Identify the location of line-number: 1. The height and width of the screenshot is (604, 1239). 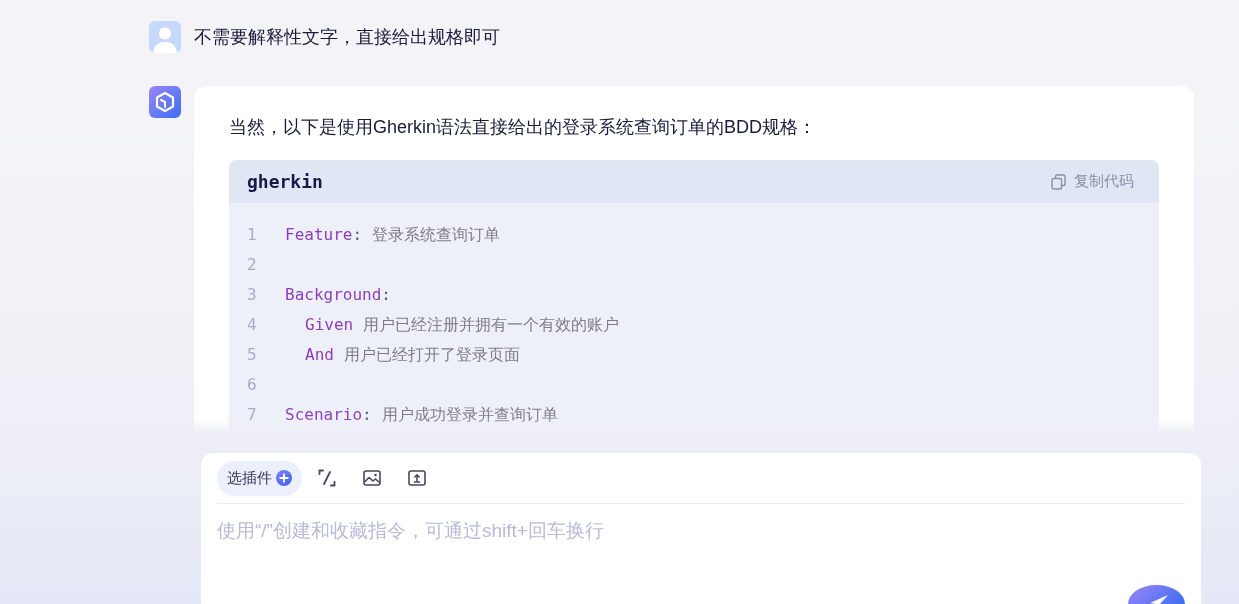
(252, 235).